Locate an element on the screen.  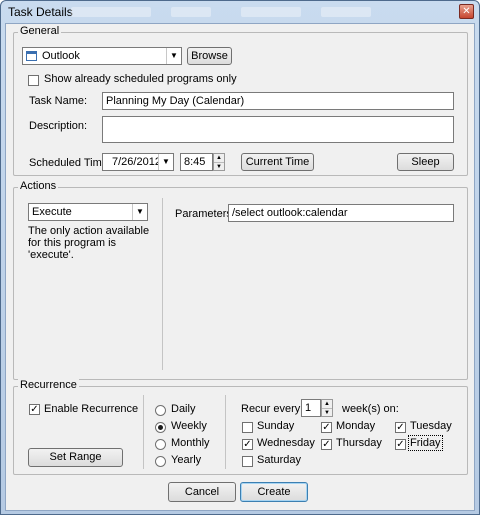
day-label-saturday: Saturday is located at coordinates (279, 460).